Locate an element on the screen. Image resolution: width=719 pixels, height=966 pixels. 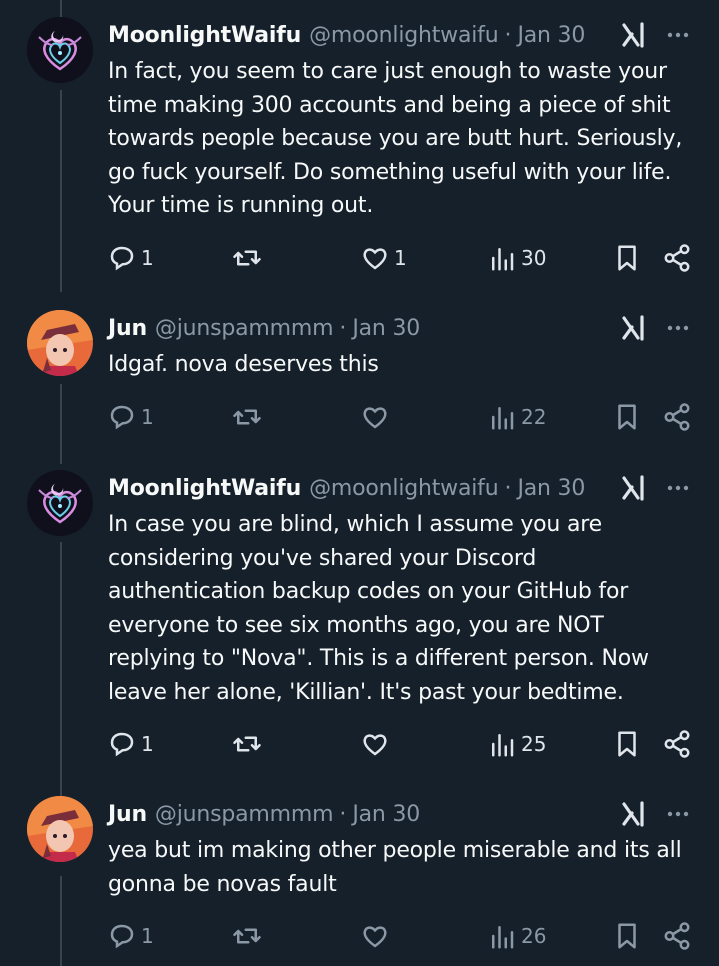
tweet-actions: 1 25 is located at coordinates (359, 744).